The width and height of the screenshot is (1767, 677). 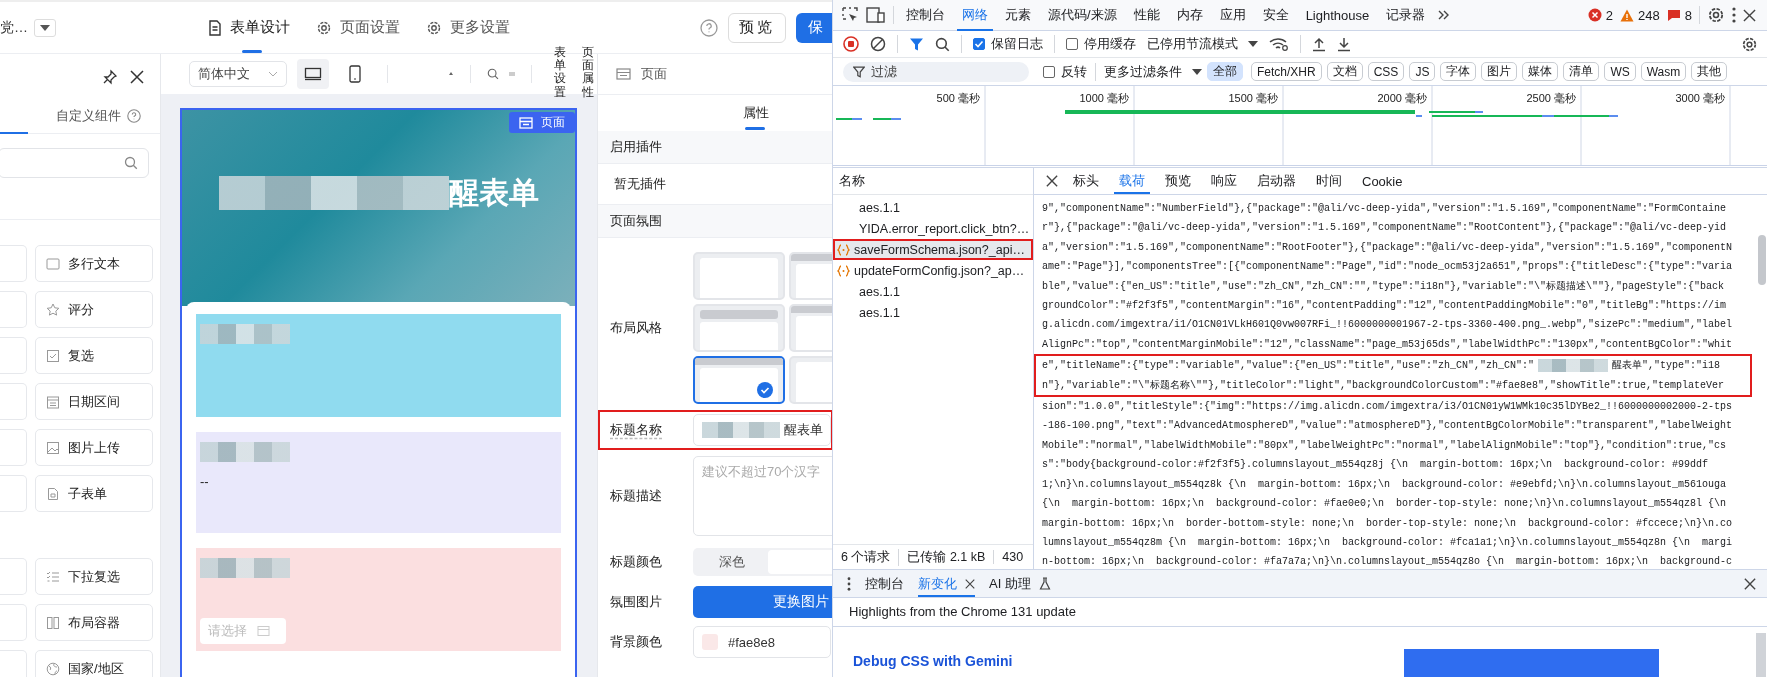 What do you see at coordinates (94, 401) in the screenshot?
I see `component-item: 日期区间` at bounding box center [94, 401].